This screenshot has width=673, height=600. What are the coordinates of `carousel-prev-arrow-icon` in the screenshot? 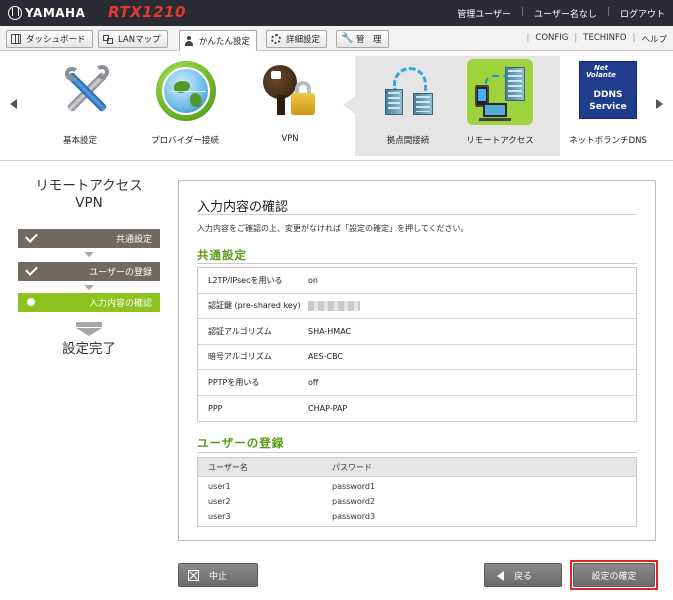 It's located at (13, 104).